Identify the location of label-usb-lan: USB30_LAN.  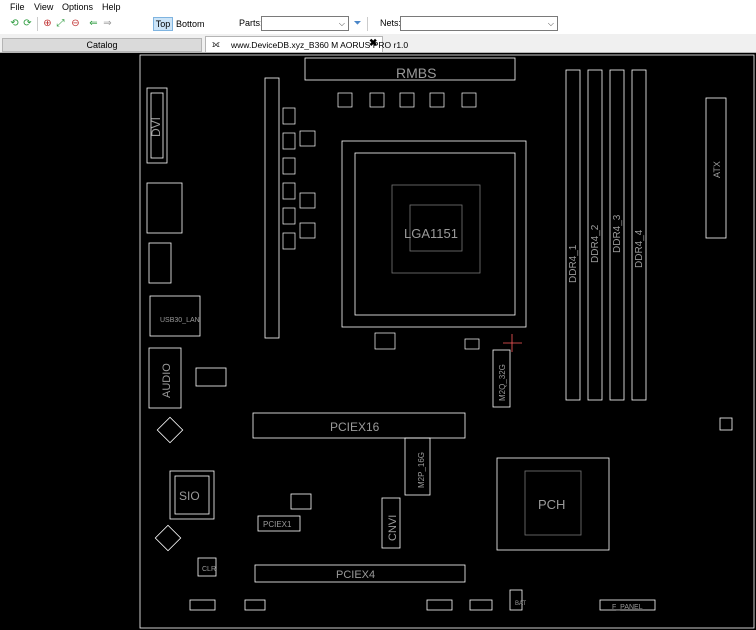
(180, 320).